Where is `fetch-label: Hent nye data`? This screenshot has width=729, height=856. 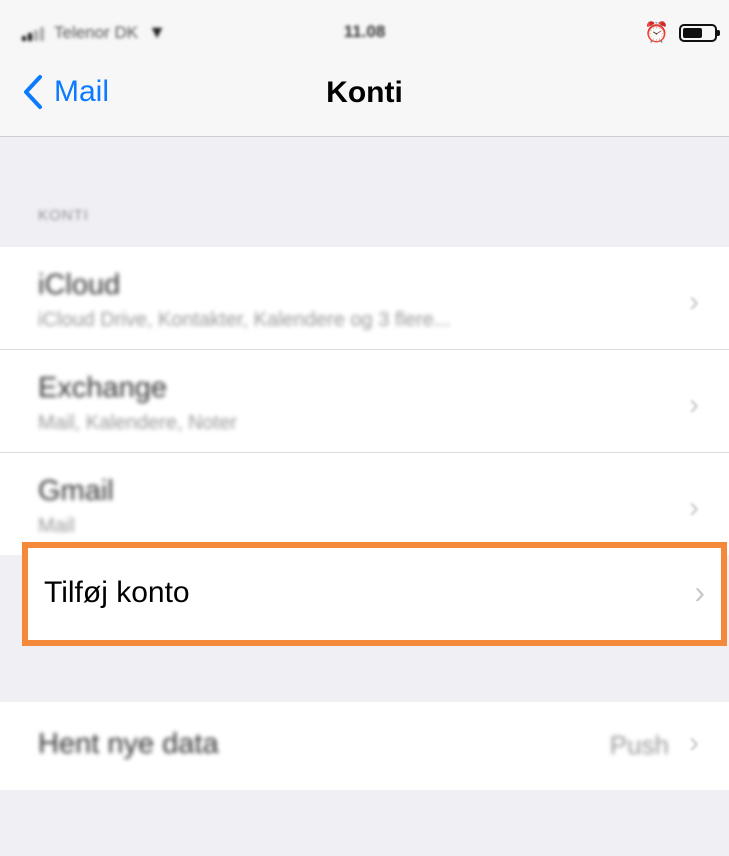 fetch-label: Hent nye data is located at coordinates (128, 744).